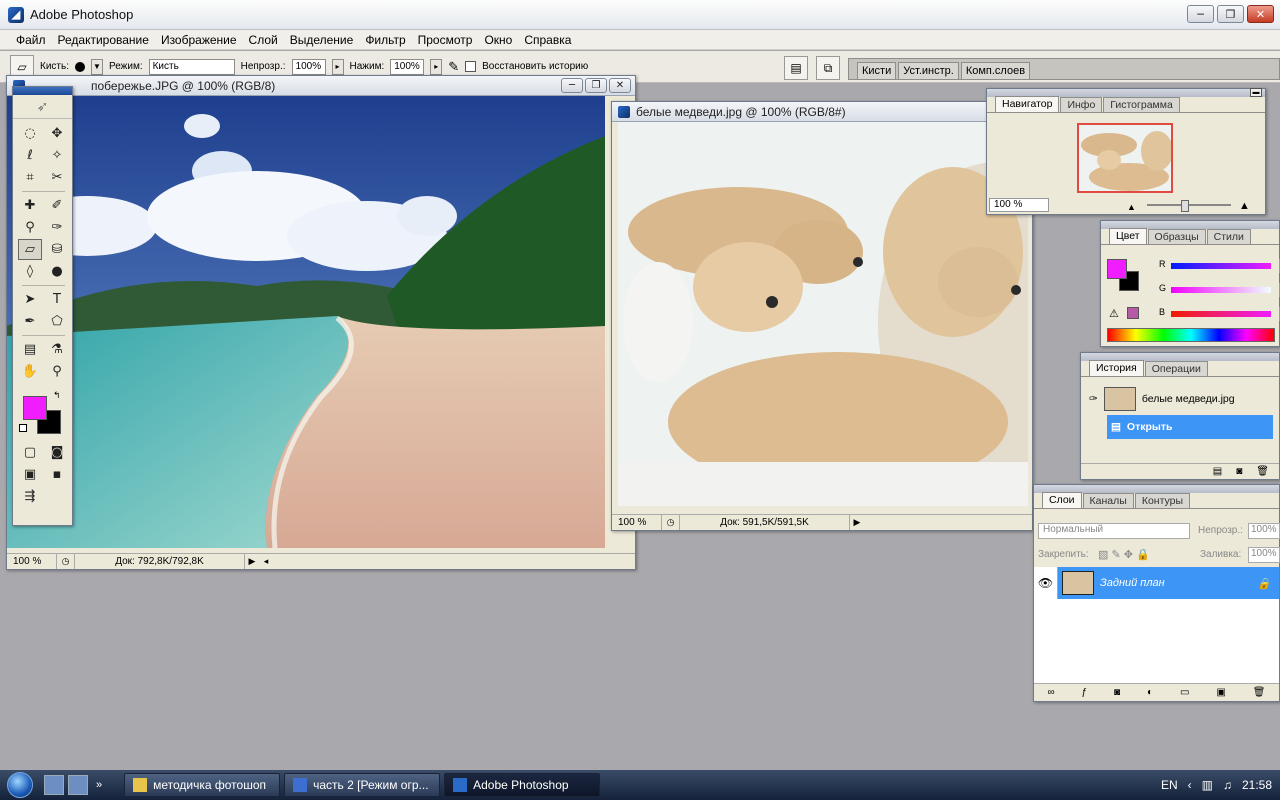  I want to click on screen-mode-full-icon: ▪, so click(57, 474).